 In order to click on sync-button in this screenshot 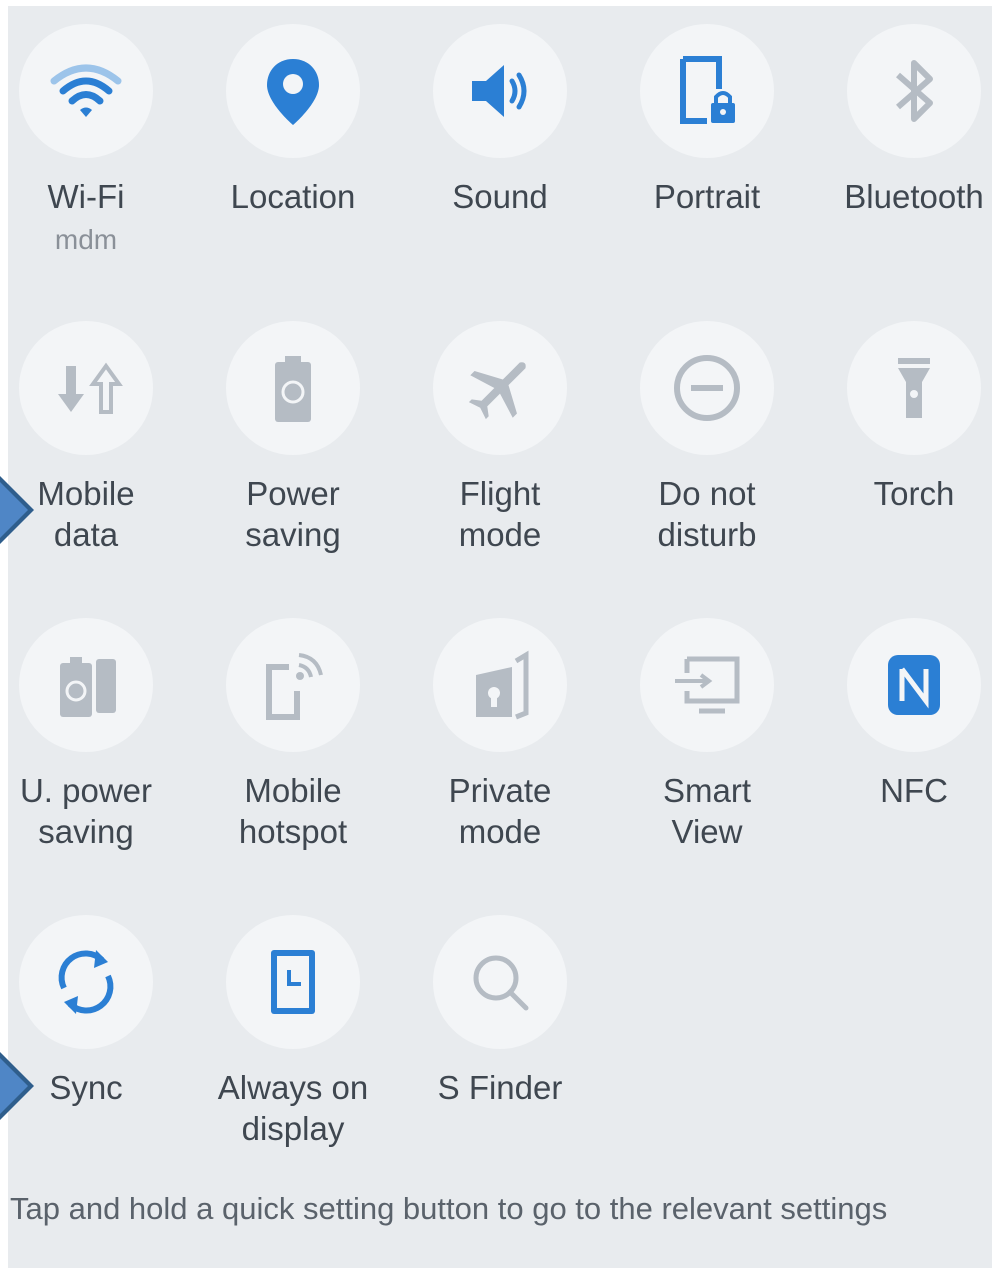, I will do `click(86, 982)`.